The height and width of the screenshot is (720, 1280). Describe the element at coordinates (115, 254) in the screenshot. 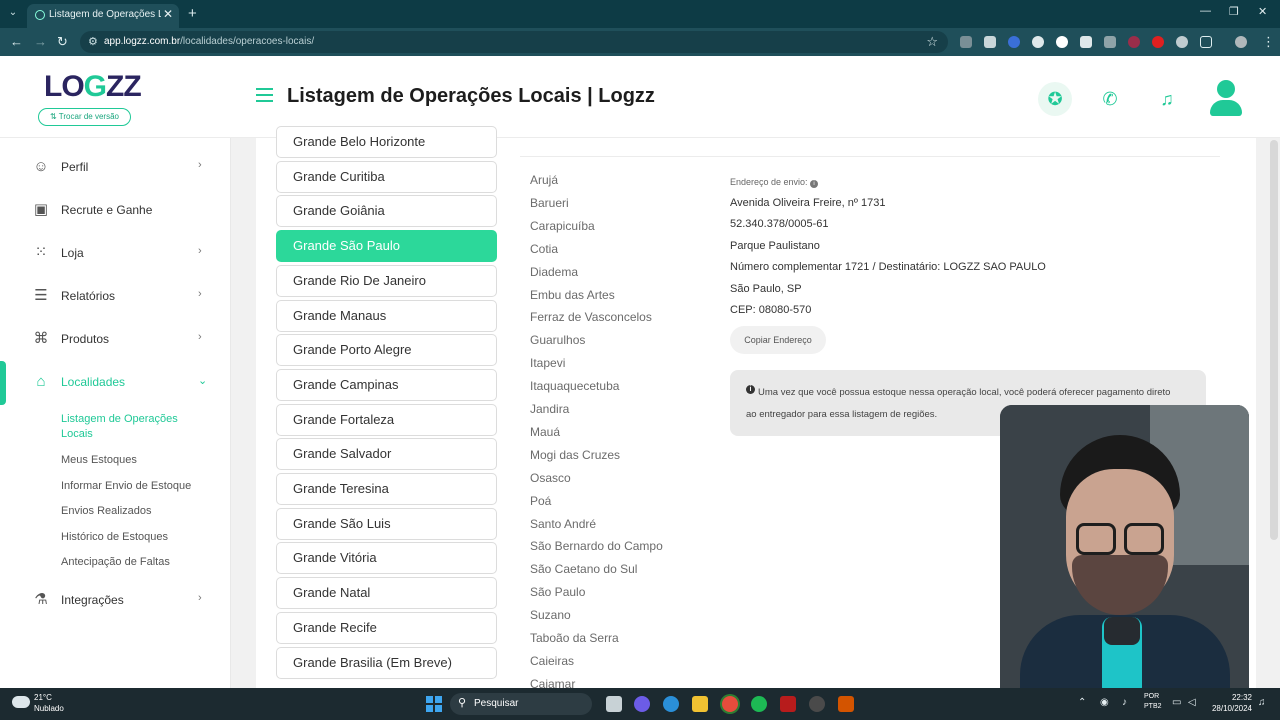

I see `sidebar-item-loja: ⁙ Loja ›` at that location.